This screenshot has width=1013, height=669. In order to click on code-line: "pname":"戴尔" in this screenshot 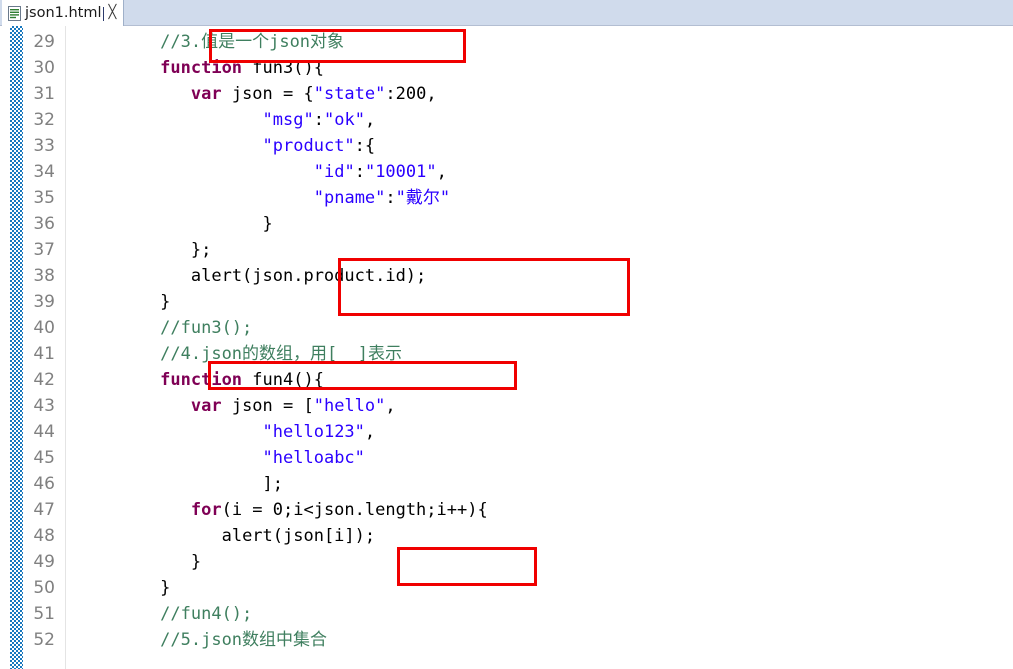, I will do `click(382, 198)`.